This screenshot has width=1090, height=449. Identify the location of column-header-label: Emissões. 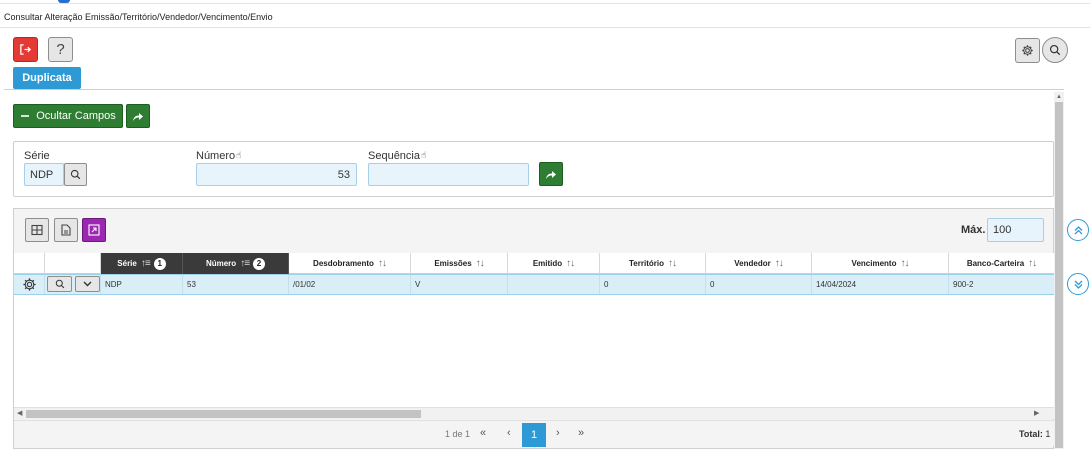
(453, 263).